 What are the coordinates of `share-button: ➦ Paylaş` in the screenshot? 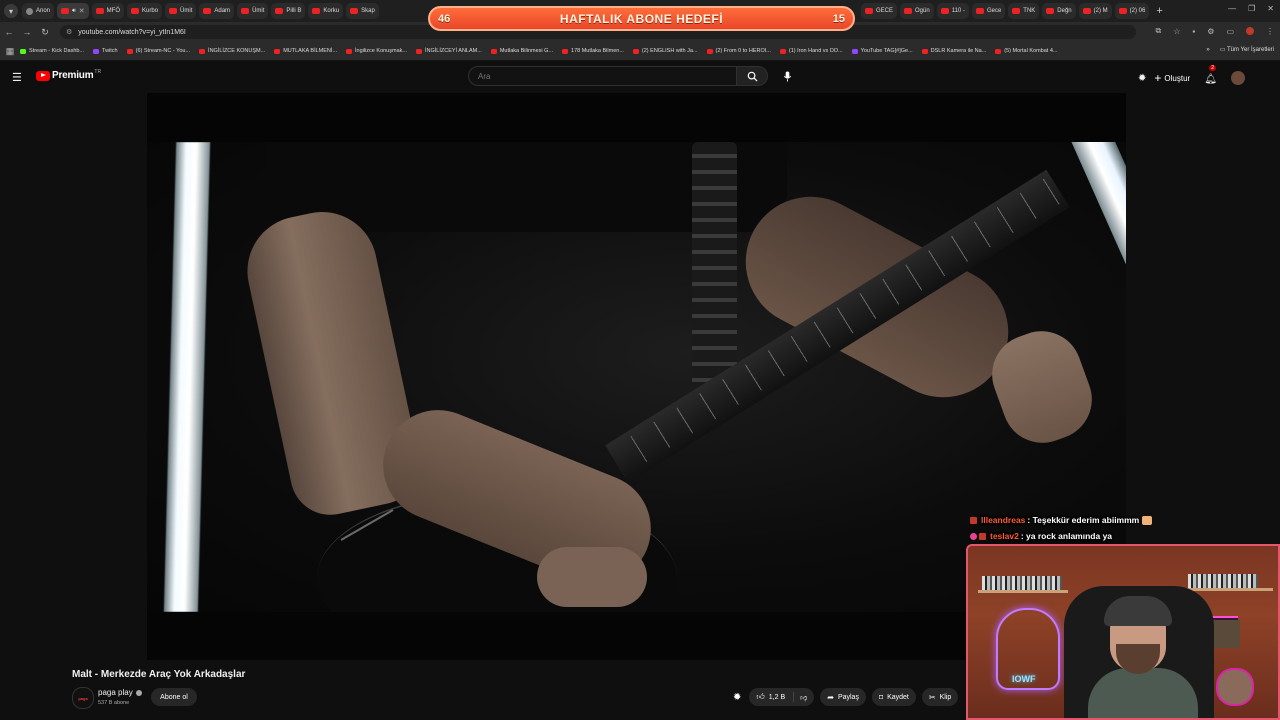 It's located at (843, 697).